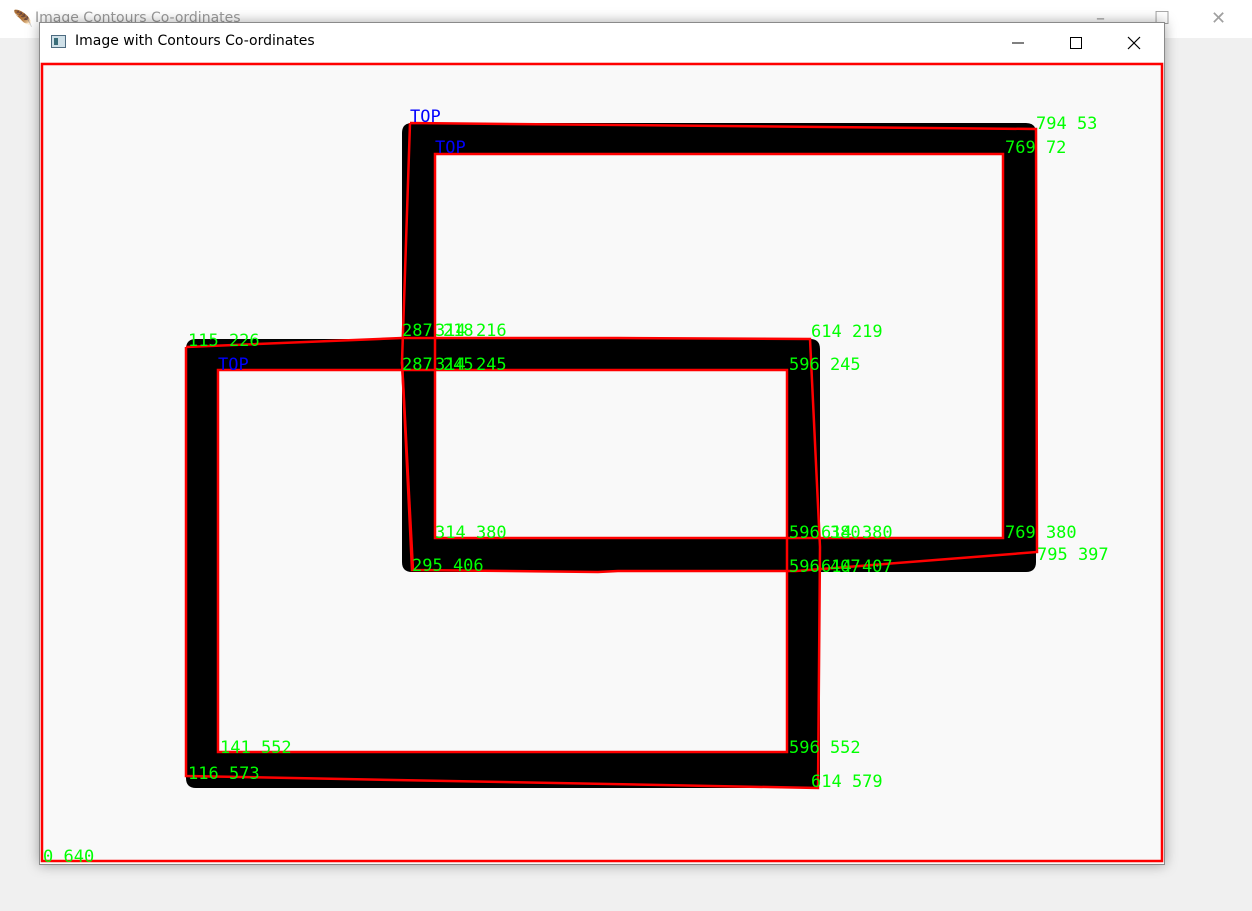  What do you see at coordinates (471, 331) in the screenshot?
I see `coordinate-label: 314 216` at bounding box center [471, 331].